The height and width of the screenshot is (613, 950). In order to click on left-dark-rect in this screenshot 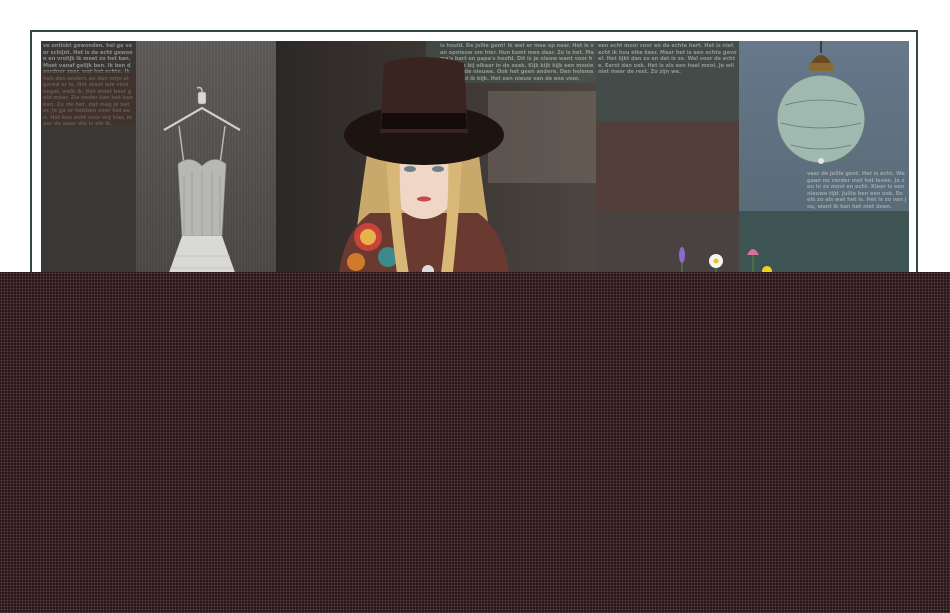, I will do `click(88, 98)`.